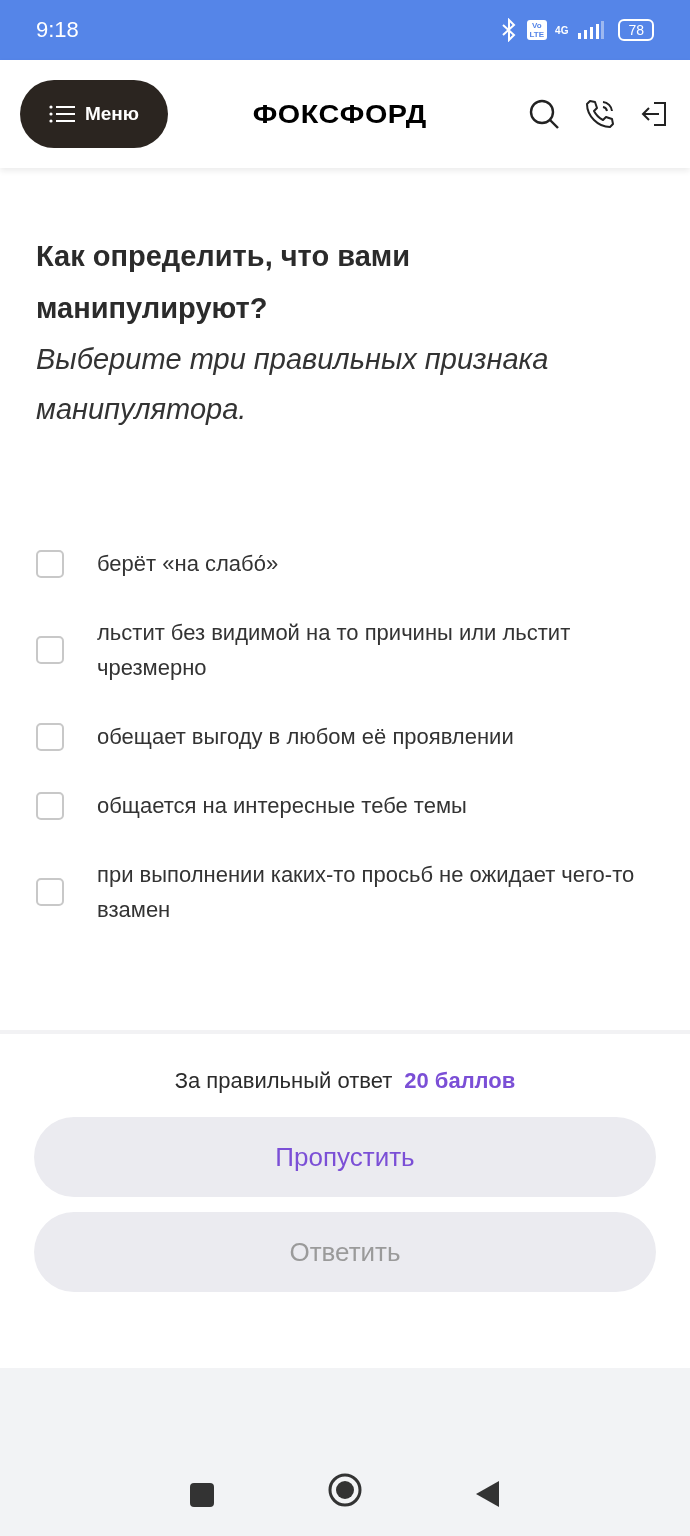 The image size is (690, 1536). Describe the element at coordinates (375, 650) in the screenshot. I see `option-label: льстит без видимой на то причины или льстит чрезмерно` at that location.